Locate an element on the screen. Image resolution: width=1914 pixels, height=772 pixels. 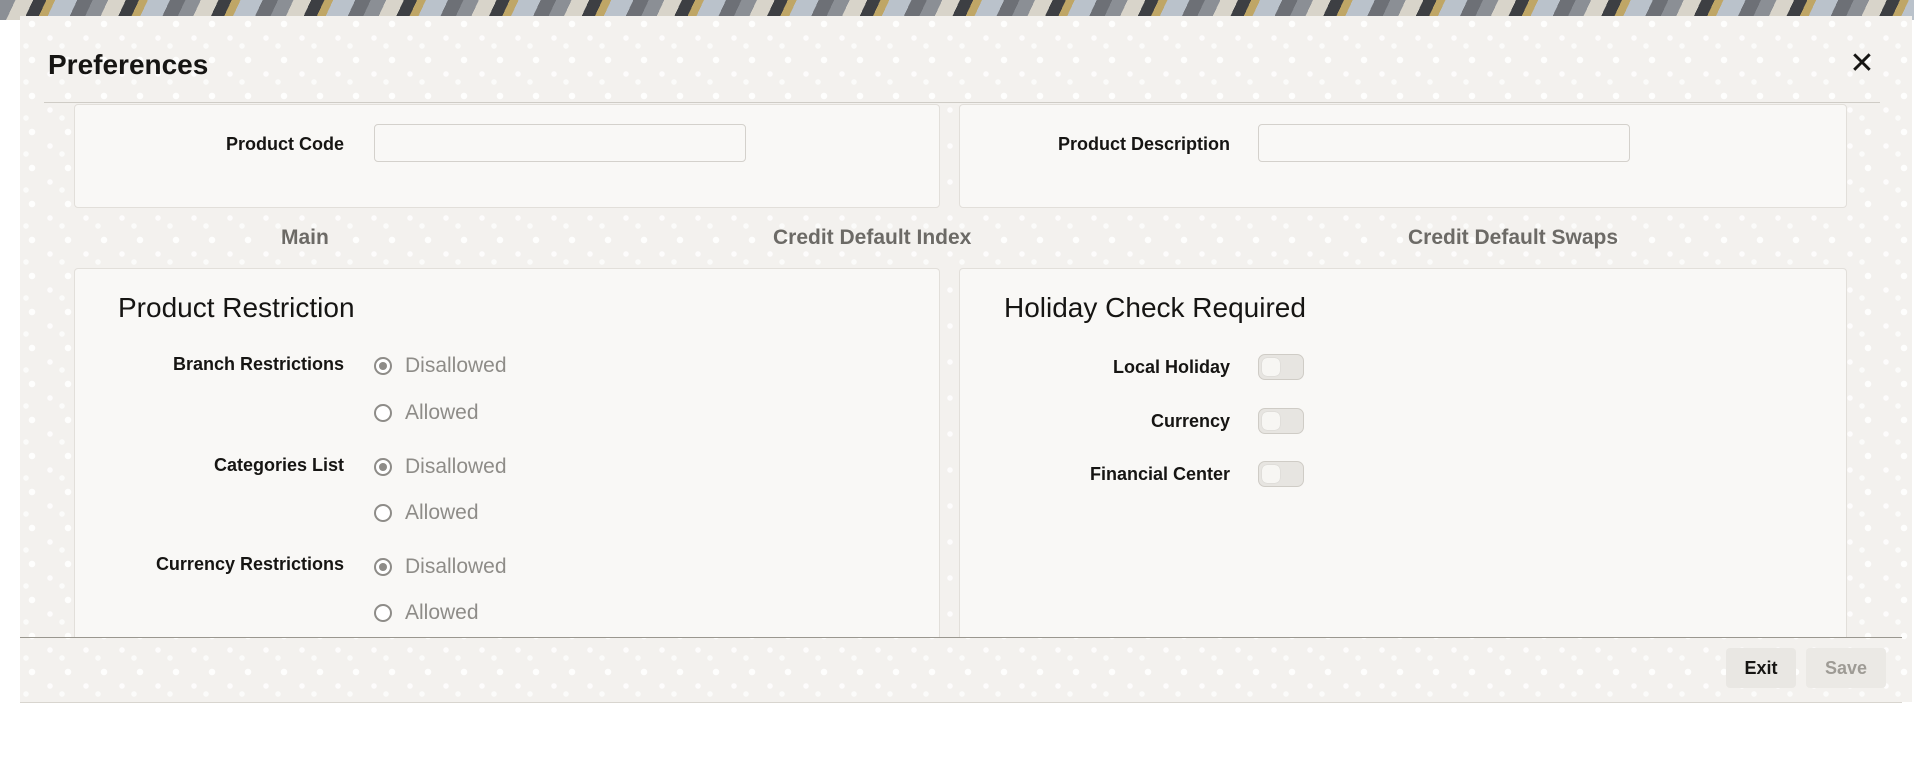
local-holiday-toggle is located at coordinates (1281, 367).